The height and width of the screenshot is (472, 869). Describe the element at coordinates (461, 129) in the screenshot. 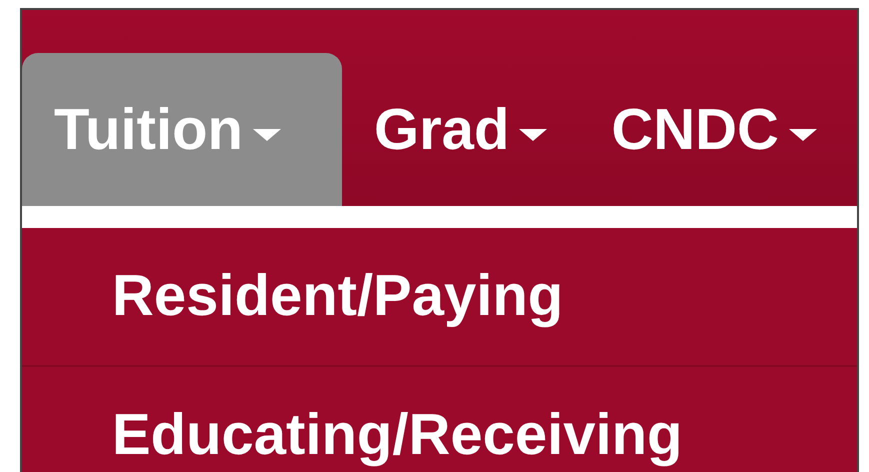

I see `menu-tab: Grad` at that location.